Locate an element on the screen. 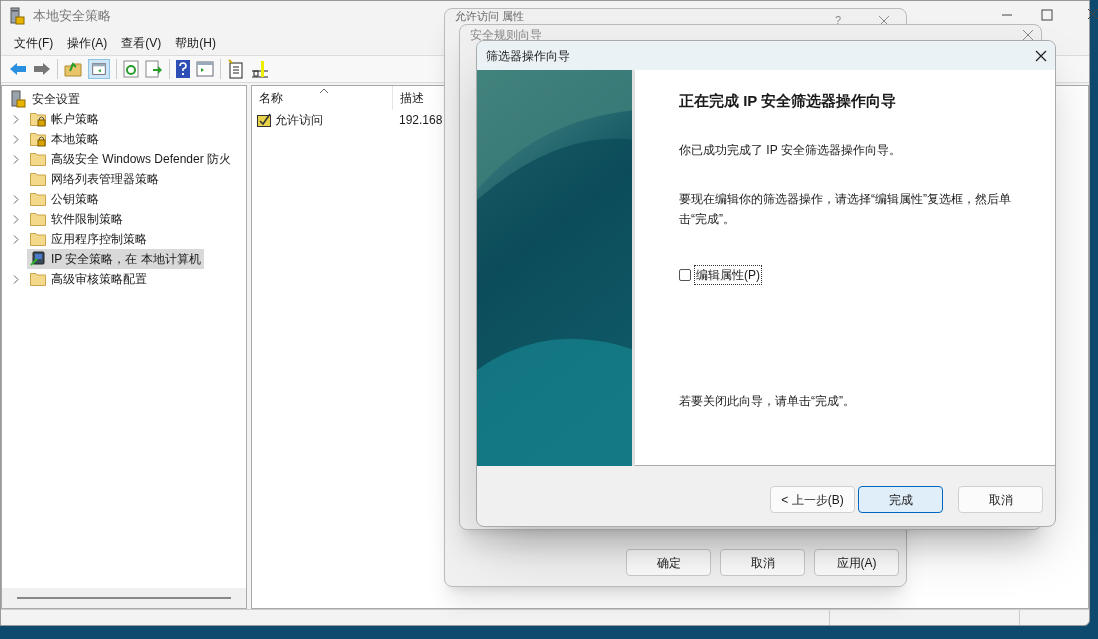 Image resolution: width=1098 pixels, height=639 pixels. dialog-title: 筛选器操作向导 is located at coordinates (528, 56).